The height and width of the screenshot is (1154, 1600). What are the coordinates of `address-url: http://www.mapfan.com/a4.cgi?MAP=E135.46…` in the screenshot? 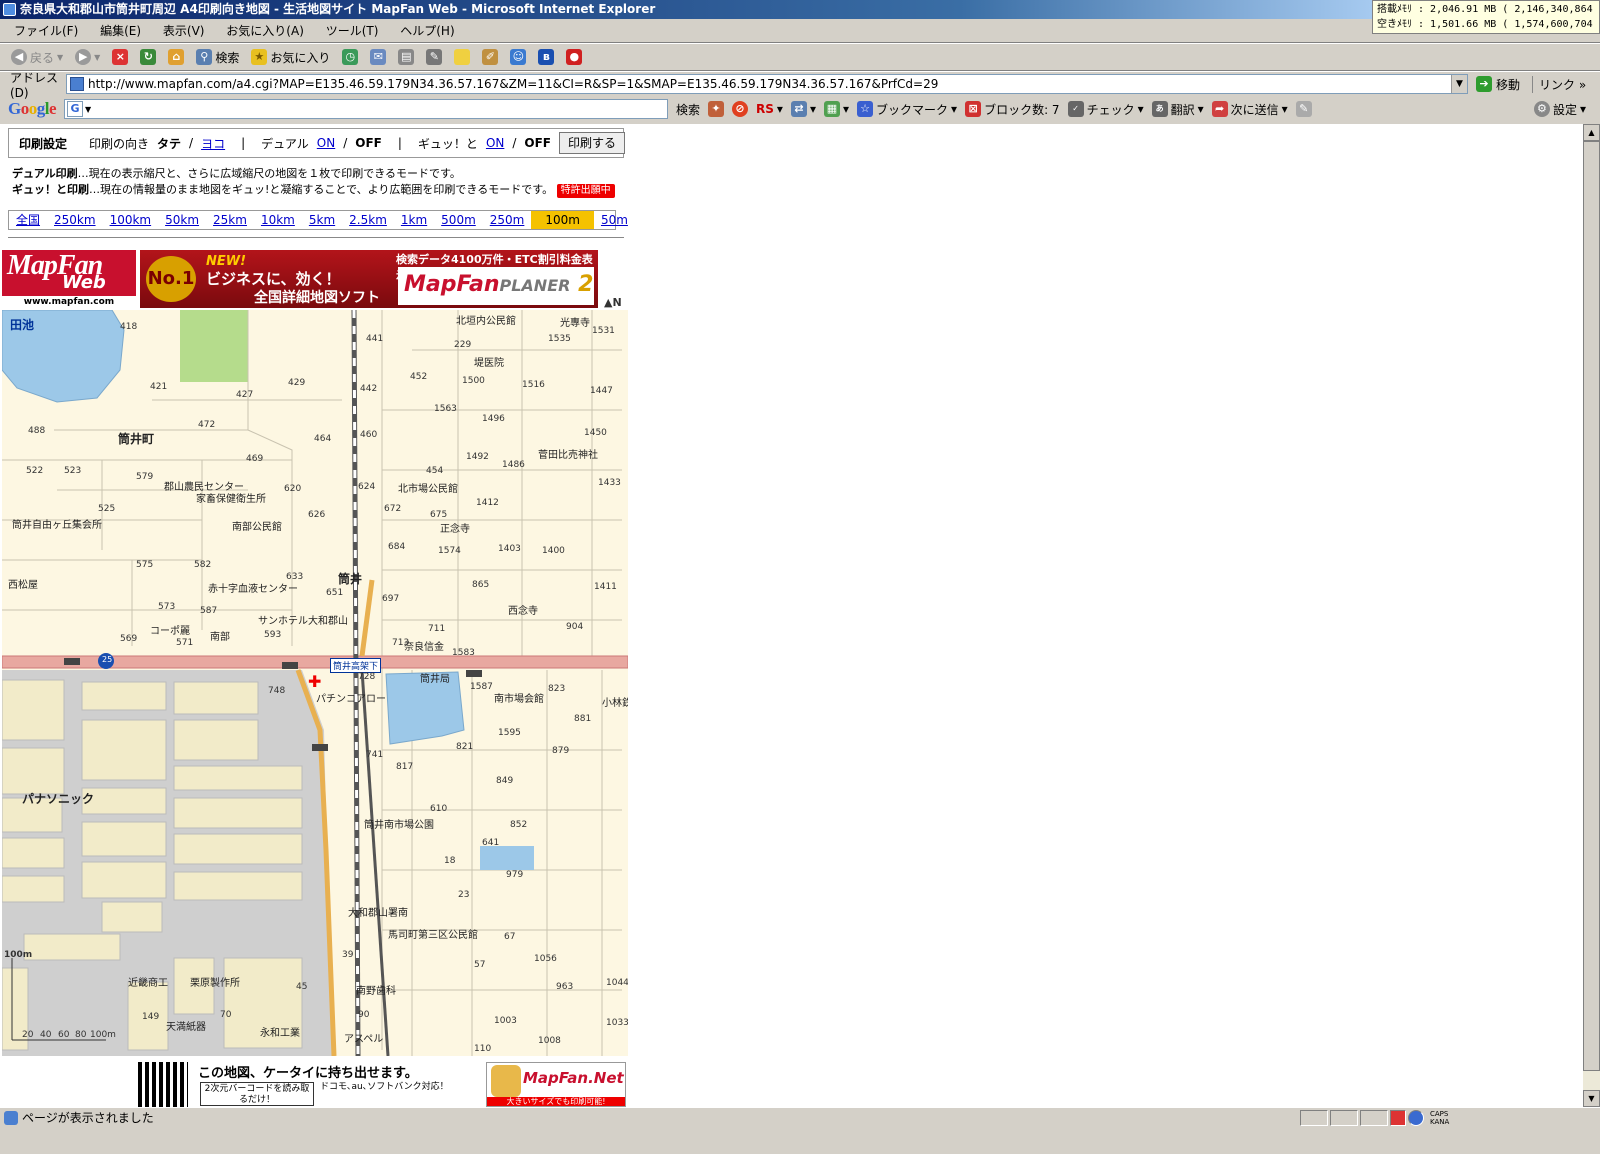 It's located at (769, 84).